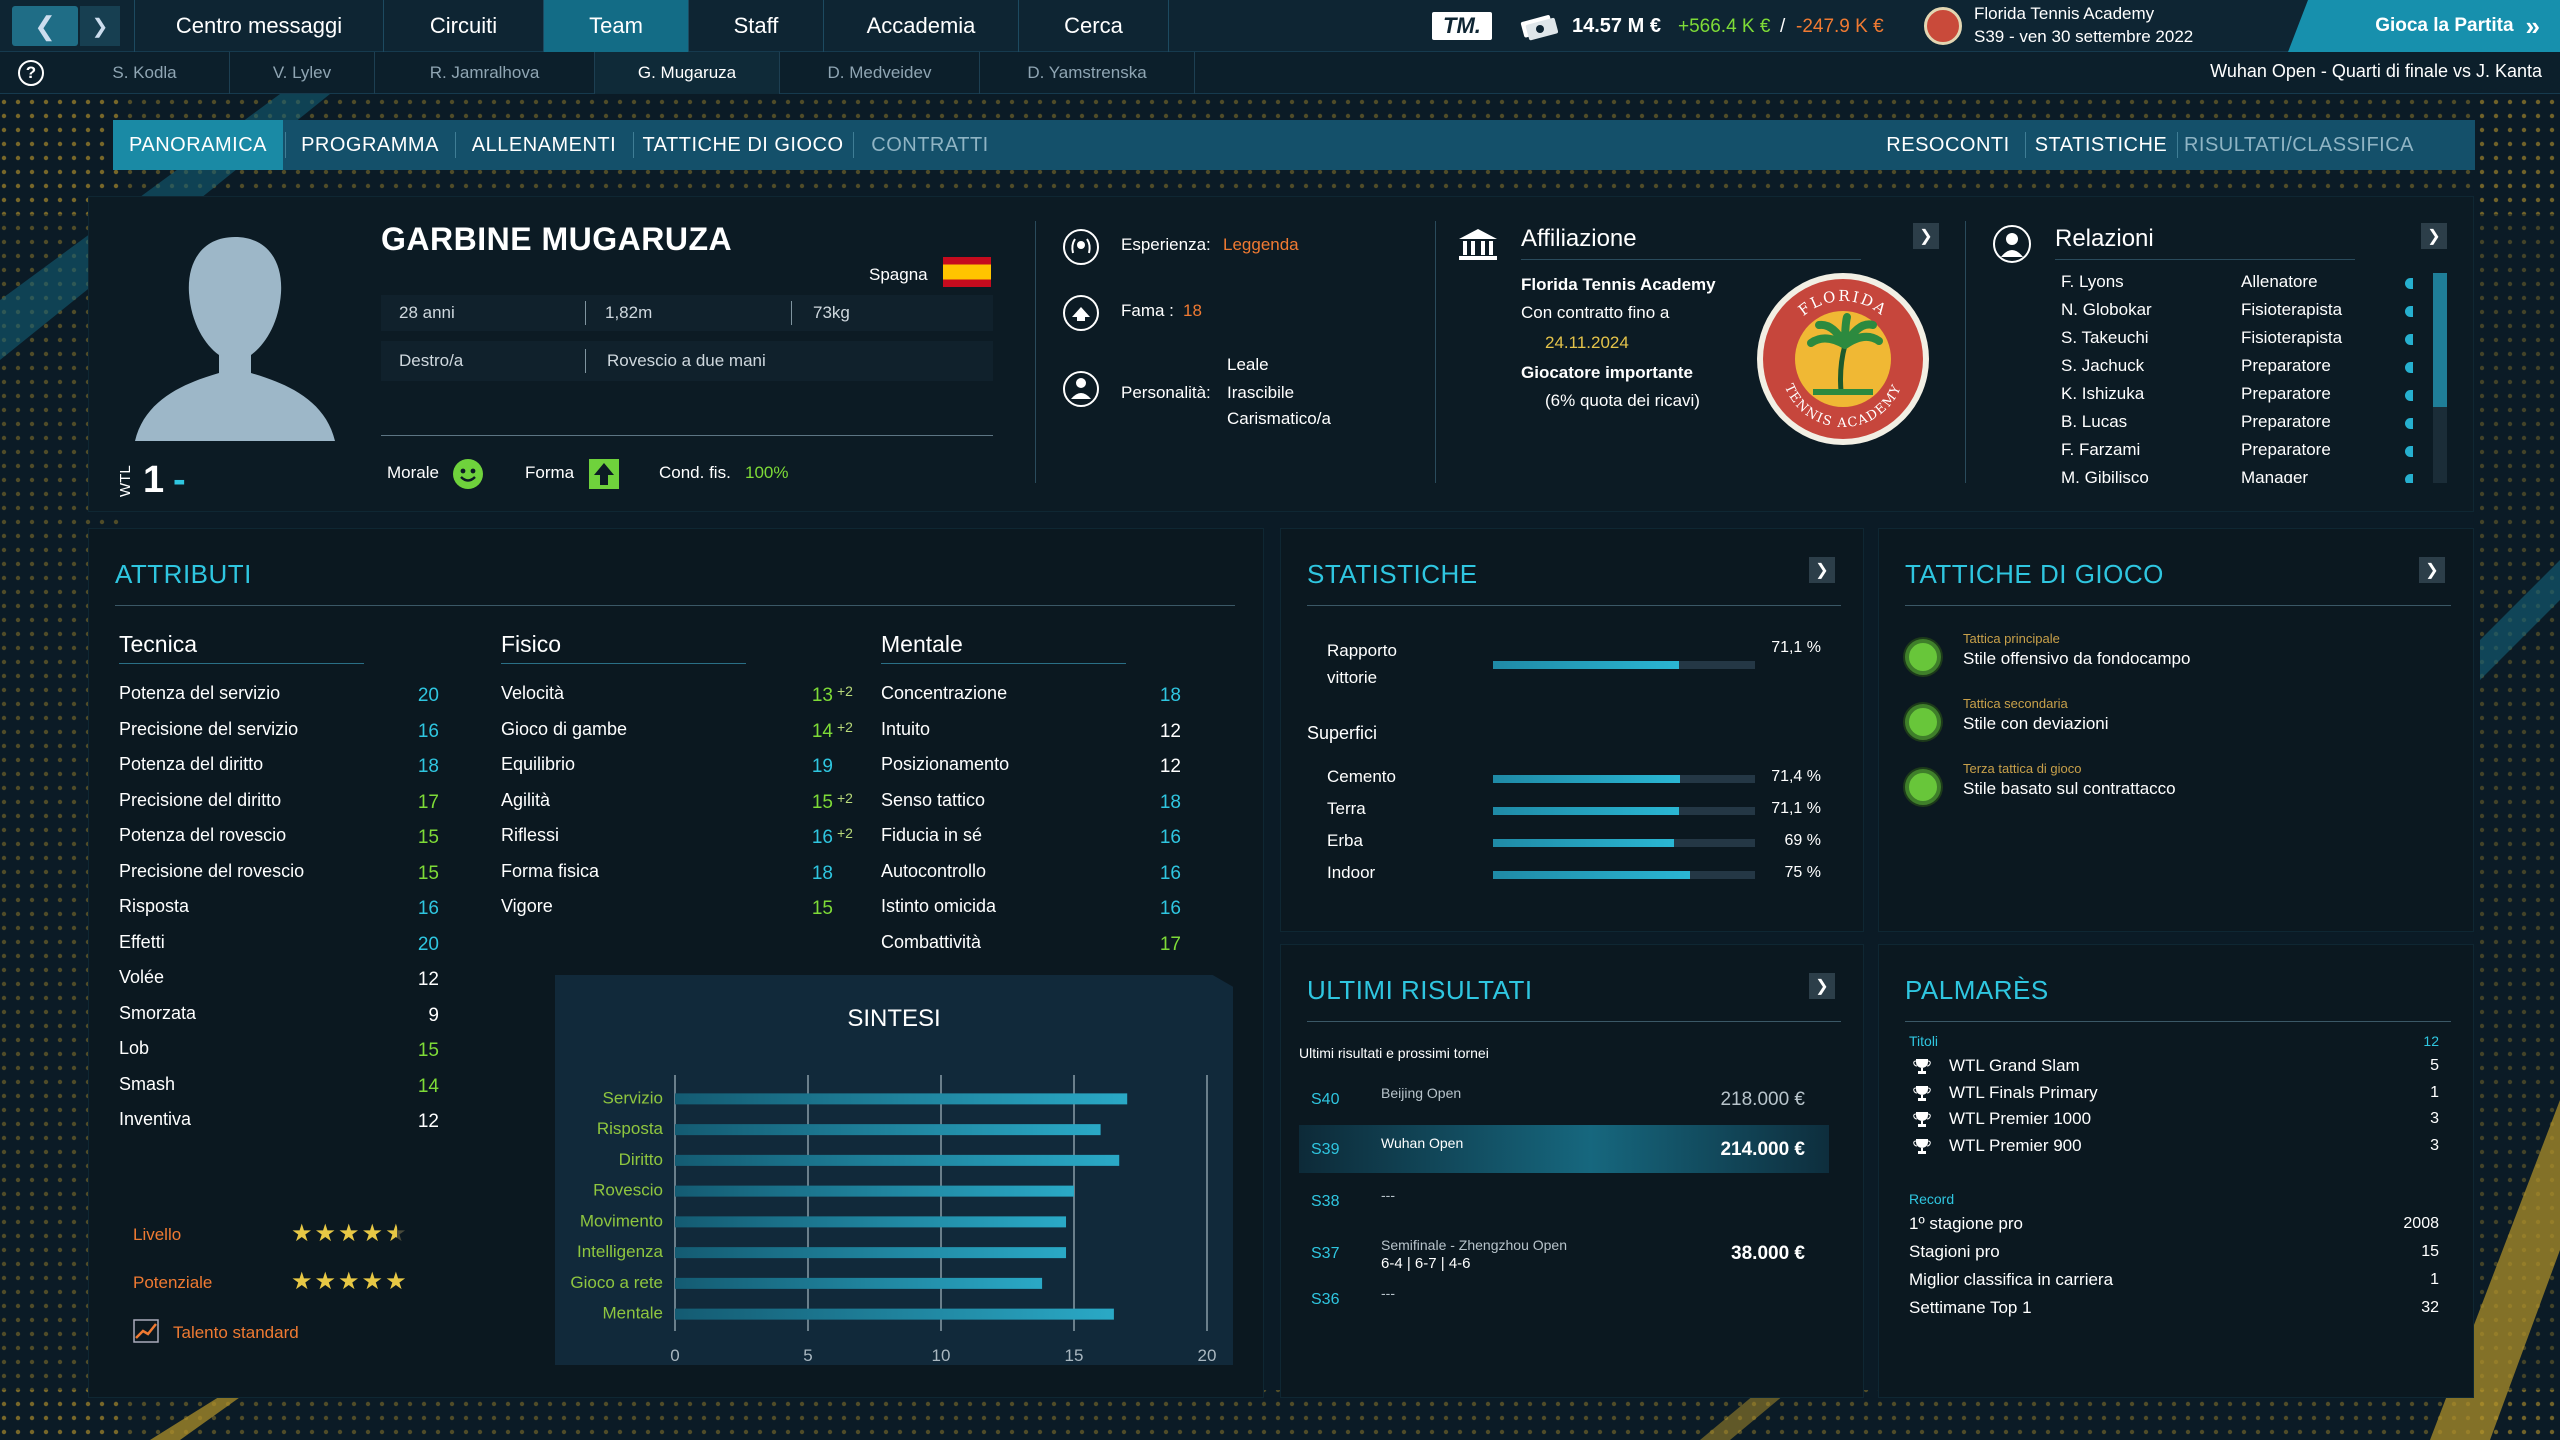  I want to click on win-ratio-value: 71,1 %, so click(1796, 647).